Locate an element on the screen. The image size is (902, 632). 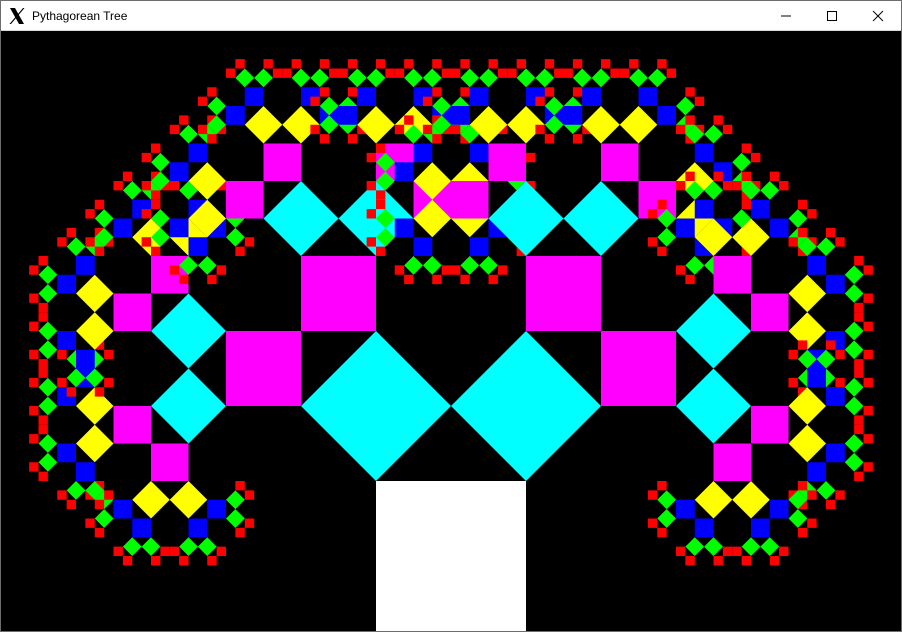
title-bar: Pythagorean Tree is located at coordinates (451, 16).